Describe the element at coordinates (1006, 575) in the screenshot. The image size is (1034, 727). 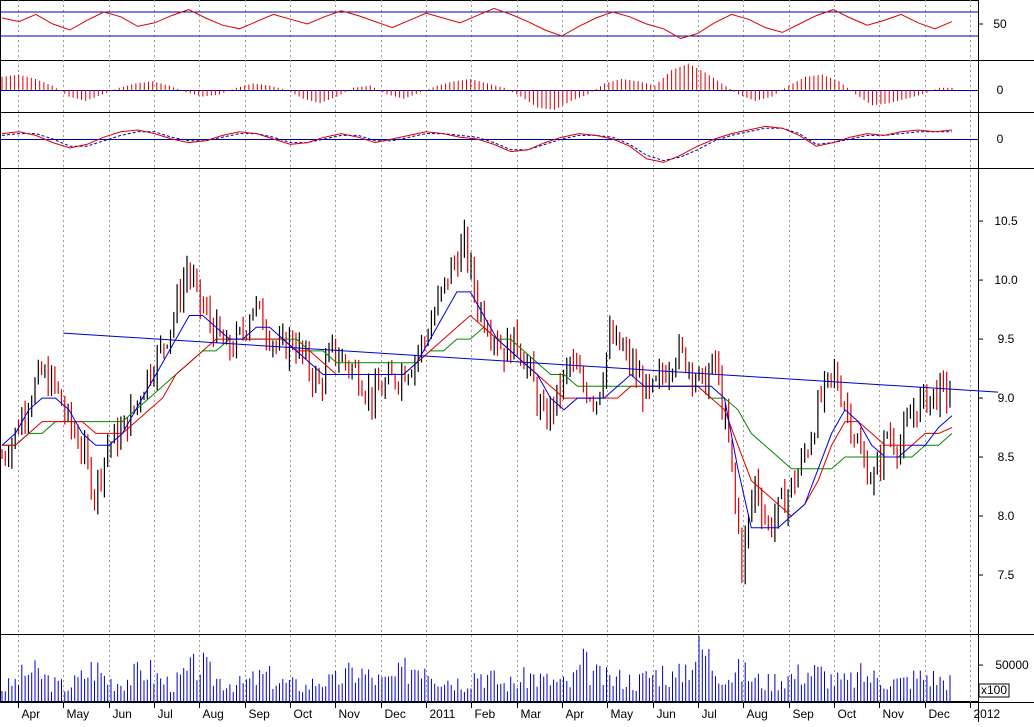
I see `price-tick-label: 7.5` at that location.